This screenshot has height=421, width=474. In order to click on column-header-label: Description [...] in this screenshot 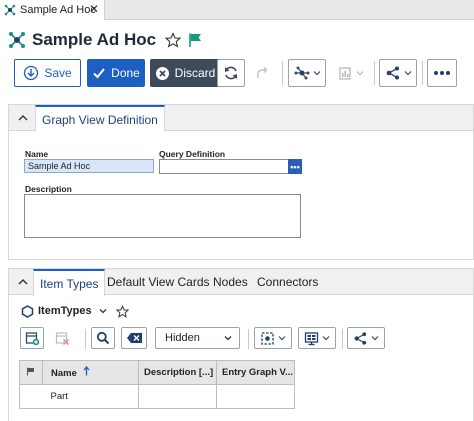, I will do `click(179, 372)`.